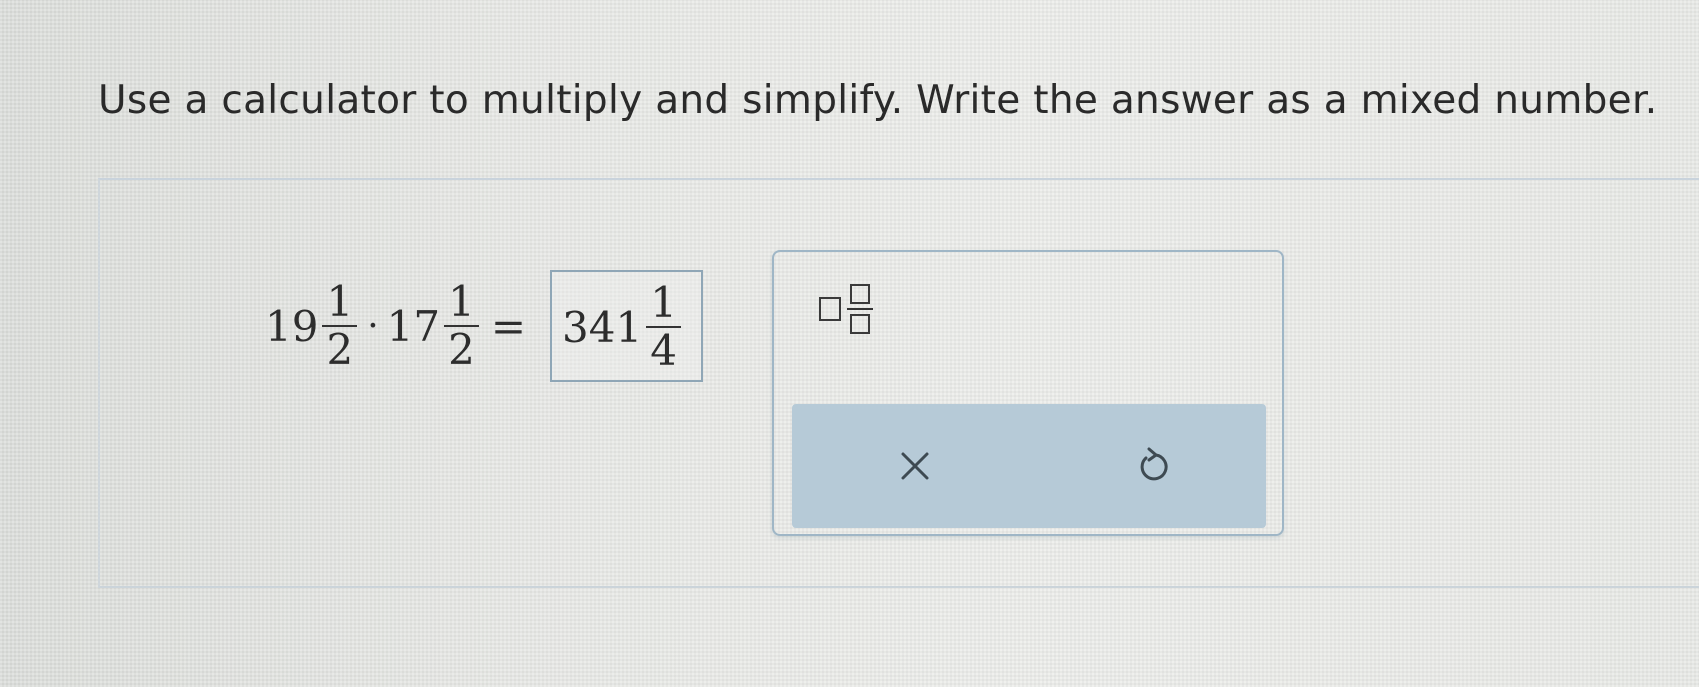 The width and height of the screenshot is (1699, 687). I want to click on x-icon, so click(915, 466).